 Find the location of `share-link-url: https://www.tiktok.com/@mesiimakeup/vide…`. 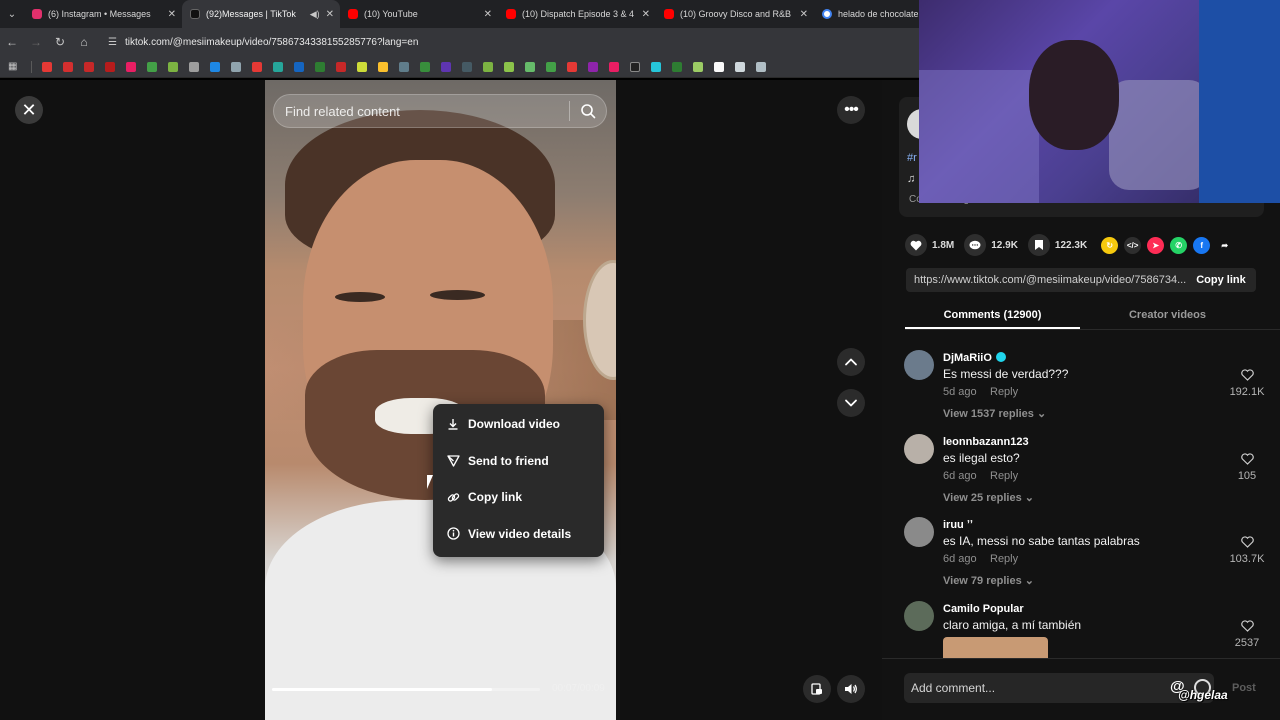

share-link-url: https://www.tiktok.com/@mesiimakeup/vide… is located at coordinates (1046, 280).